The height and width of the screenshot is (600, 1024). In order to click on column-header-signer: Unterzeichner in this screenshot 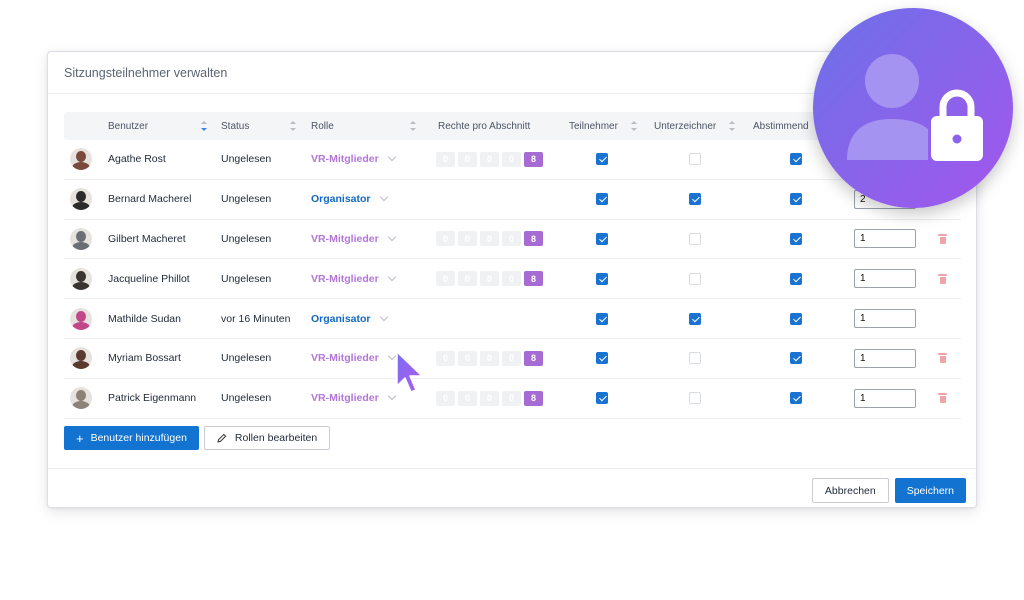, I will do `click(685, 126)`.